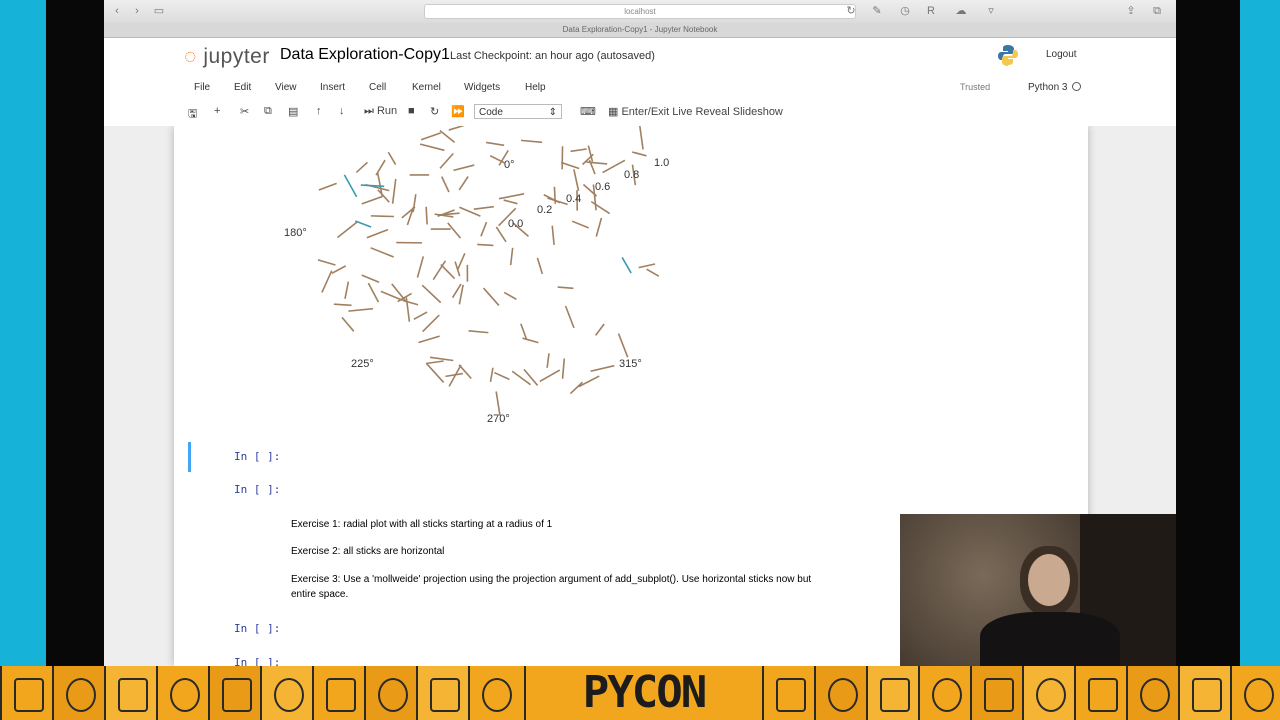 The image size is (1280, 720). Describe the element at coordinates (75, 333) in the screenshot. I see `left-black-frame` at that location.